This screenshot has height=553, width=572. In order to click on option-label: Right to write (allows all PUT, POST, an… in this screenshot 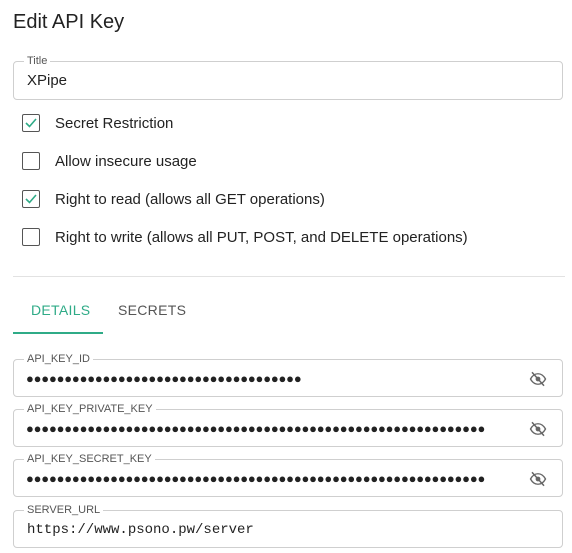, I will do `click(261, 237)`.